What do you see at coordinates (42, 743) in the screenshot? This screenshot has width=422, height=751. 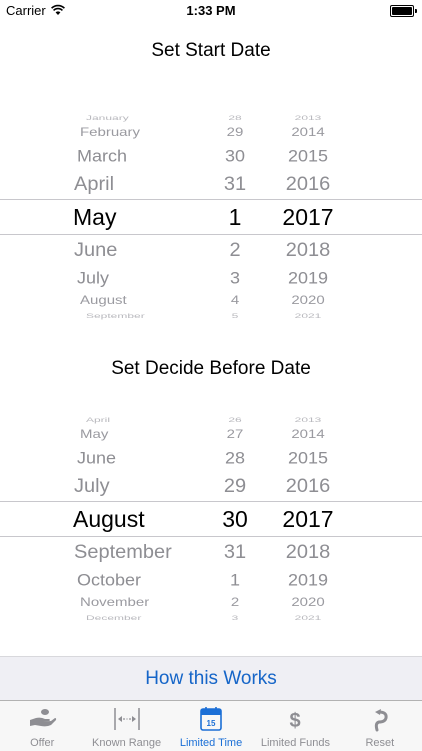 I see `tab-offer-label: Offer` at bounding box center [42, 743].